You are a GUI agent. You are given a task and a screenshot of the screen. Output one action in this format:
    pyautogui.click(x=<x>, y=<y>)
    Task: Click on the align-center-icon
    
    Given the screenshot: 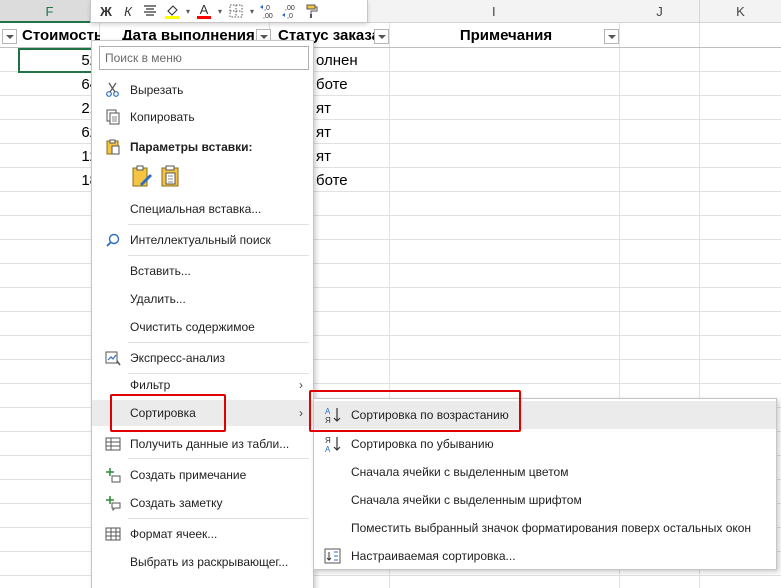 What is the action you would take?
    pyautogui.click(x=150, y=10)
    